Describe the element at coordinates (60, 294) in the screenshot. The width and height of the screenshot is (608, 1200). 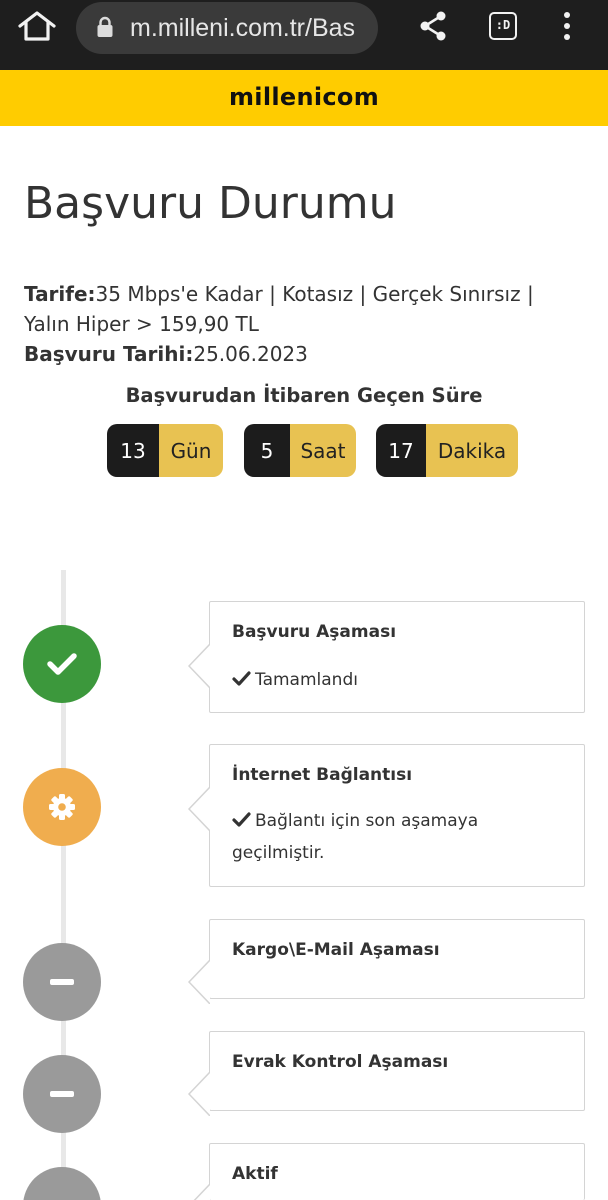
I see `tariff-label: Tarife:` at that location.